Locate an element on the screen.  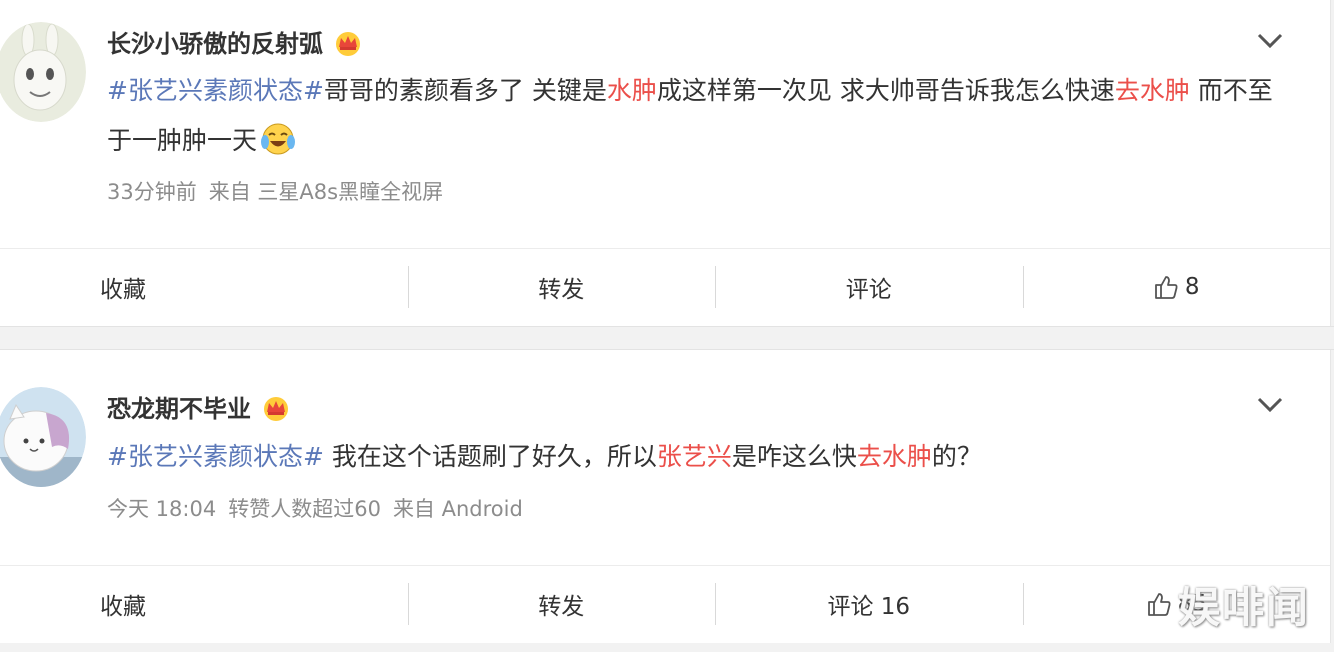
source: 来自 三星A8s黑瞳全视屏 is located at coordinates (326, 192).